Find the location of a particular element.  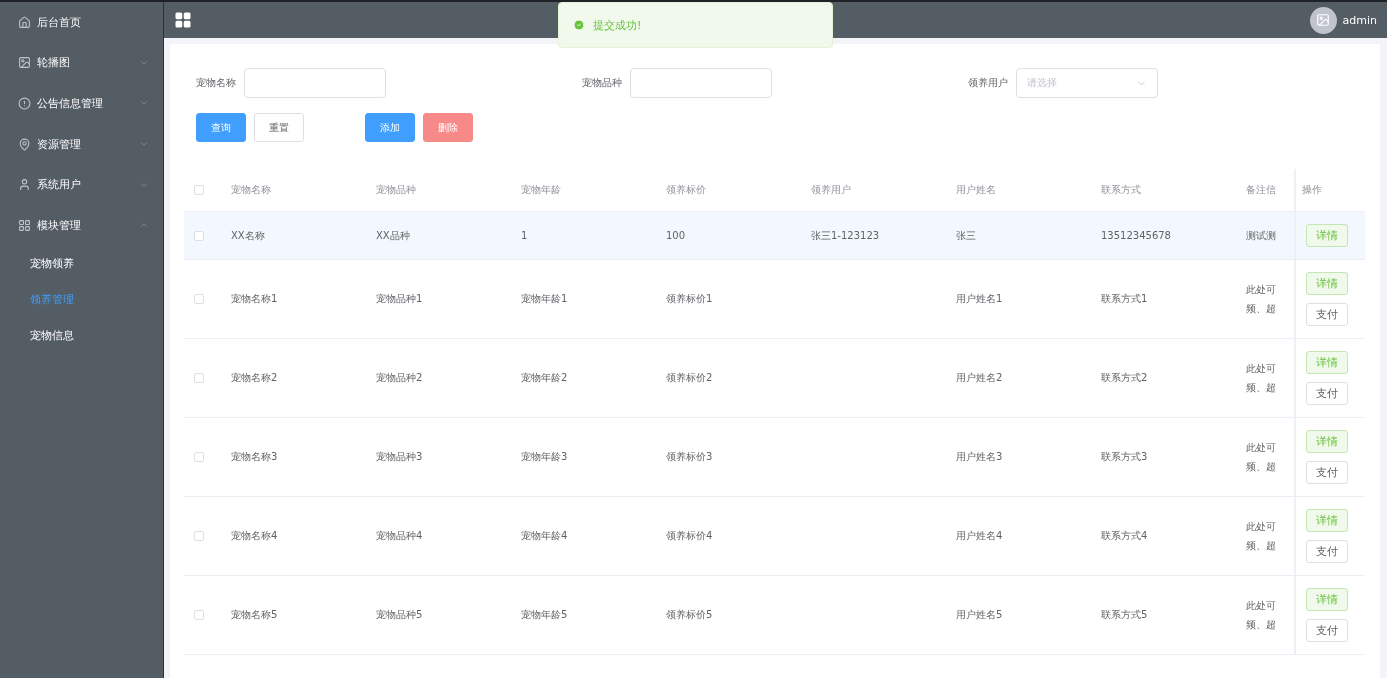

avatar is located at coordinates (1323, 20).